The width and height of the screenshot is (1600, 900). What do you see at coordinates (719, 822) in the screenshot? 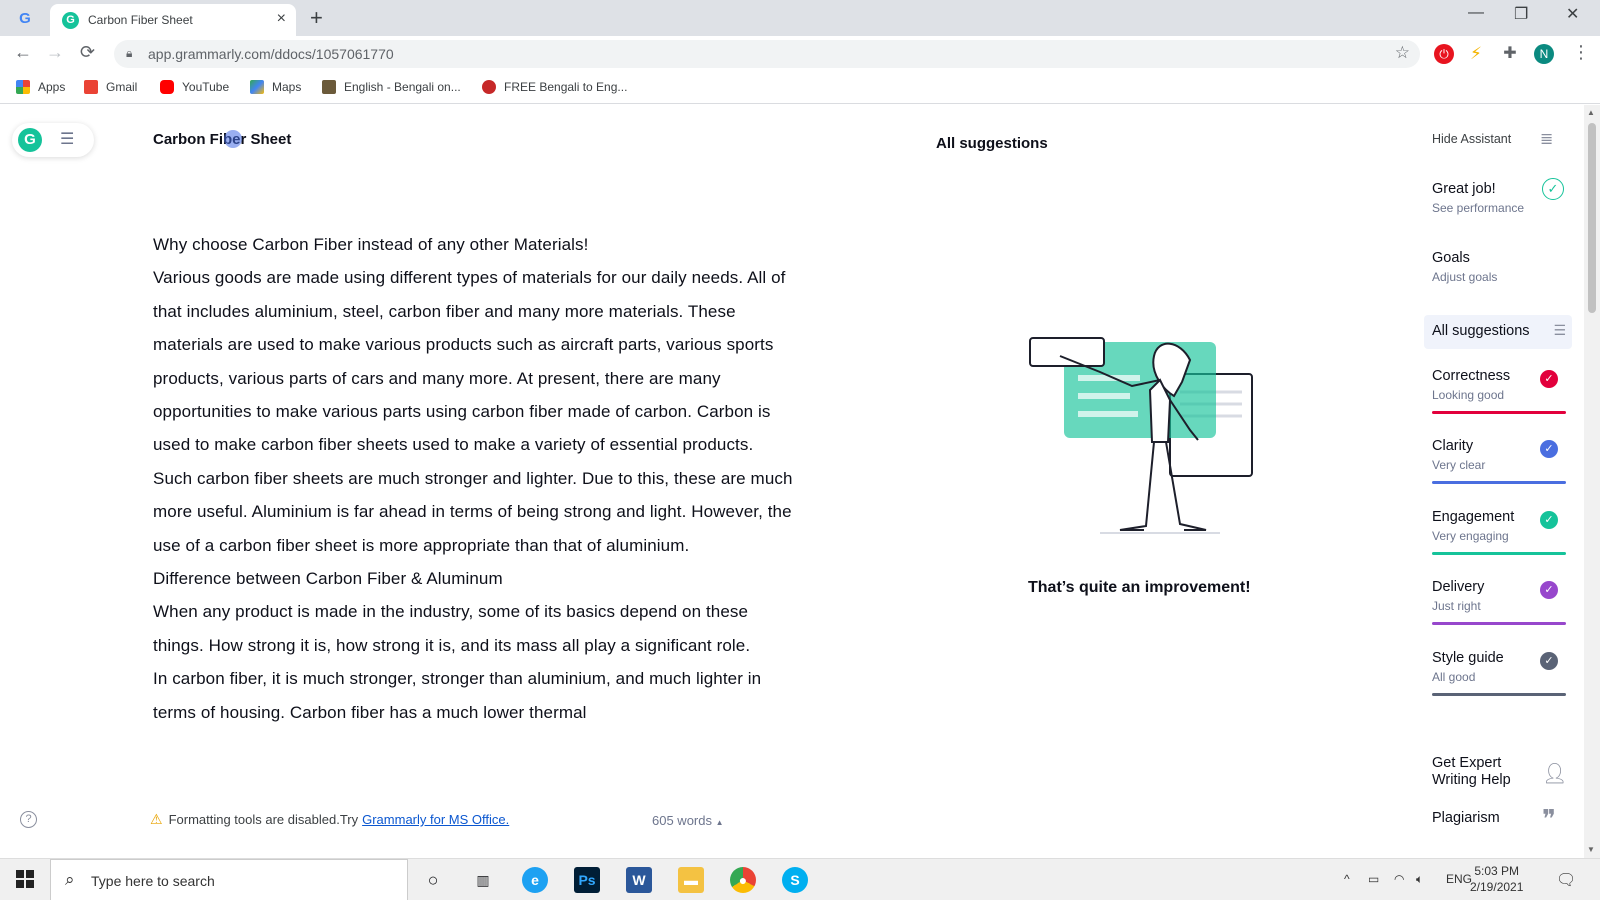
I see `caret-up-icon: ▲` at bounding box center [719, 822].